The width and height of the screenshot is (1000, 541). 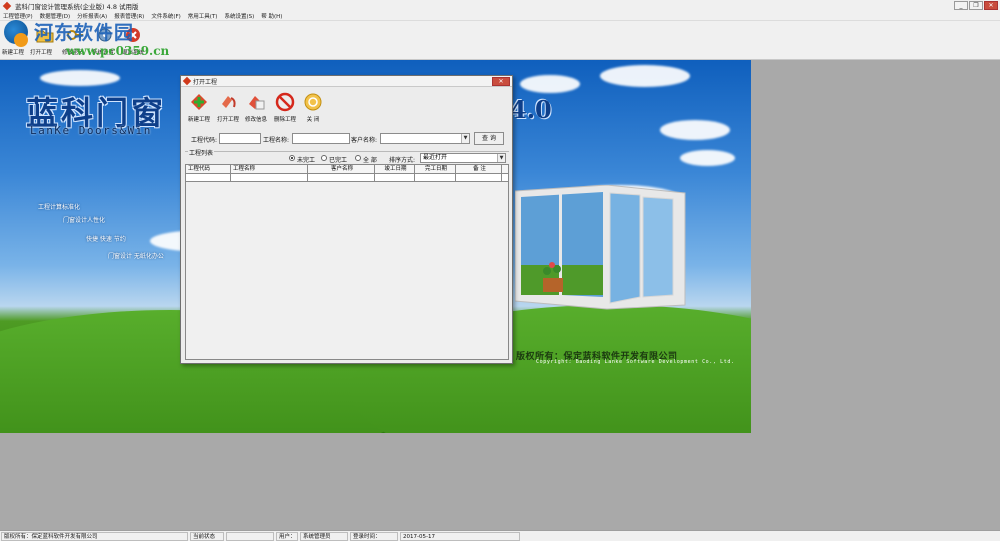 What do you see at coordinates (199, 102) in the screenshot?
I see `new-project-icon` at bounding box center [199, 102].